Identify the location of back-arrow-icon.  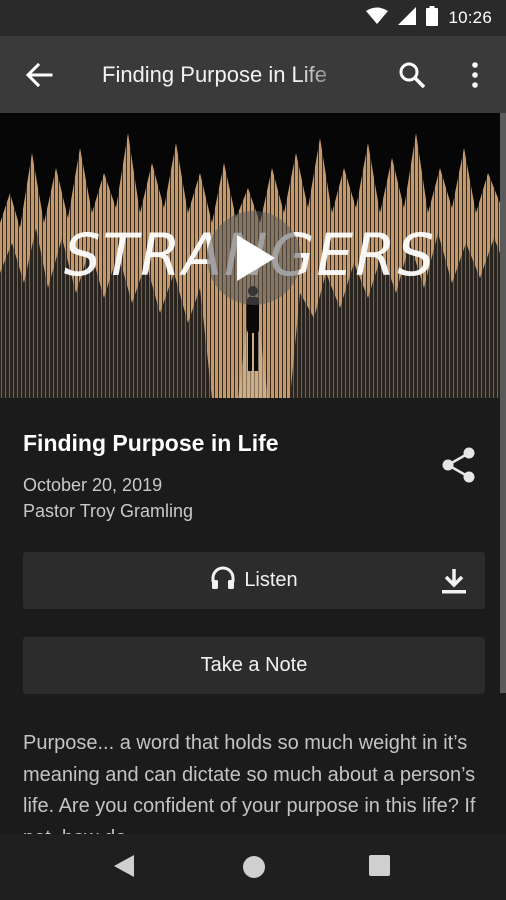
(39, 75).